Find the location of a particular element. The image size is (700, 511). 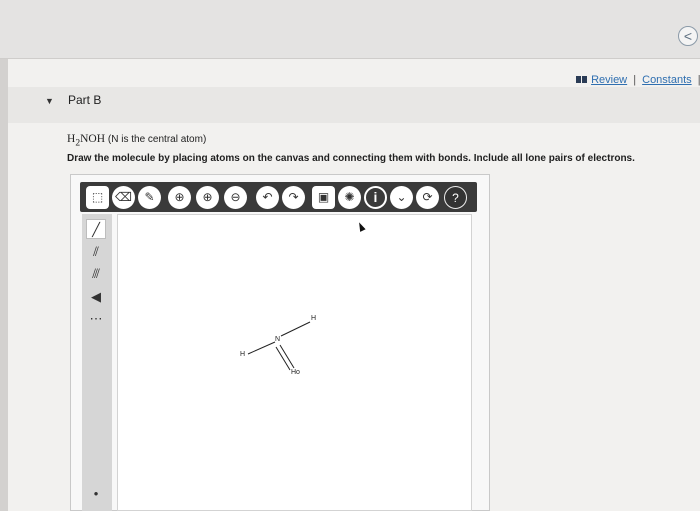

atom-h-top: H is located at coordinates (313, 318).